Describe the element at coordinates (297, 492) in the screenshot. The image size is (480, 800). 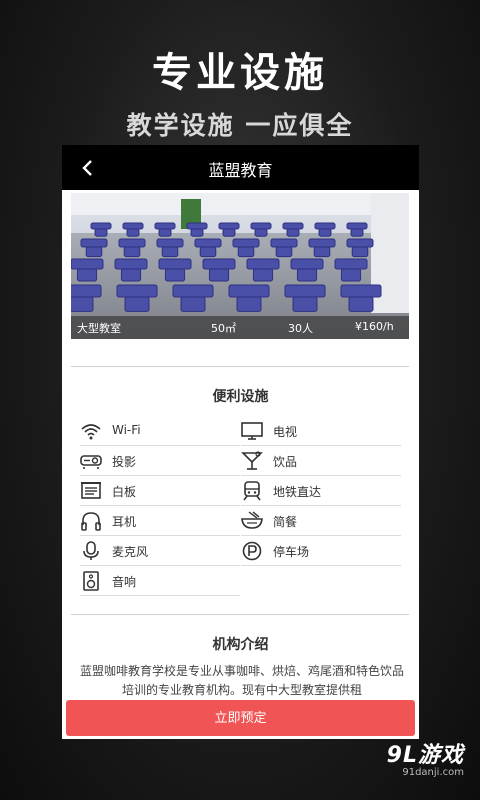
I see `facility-label: 地铁直达` at that location.